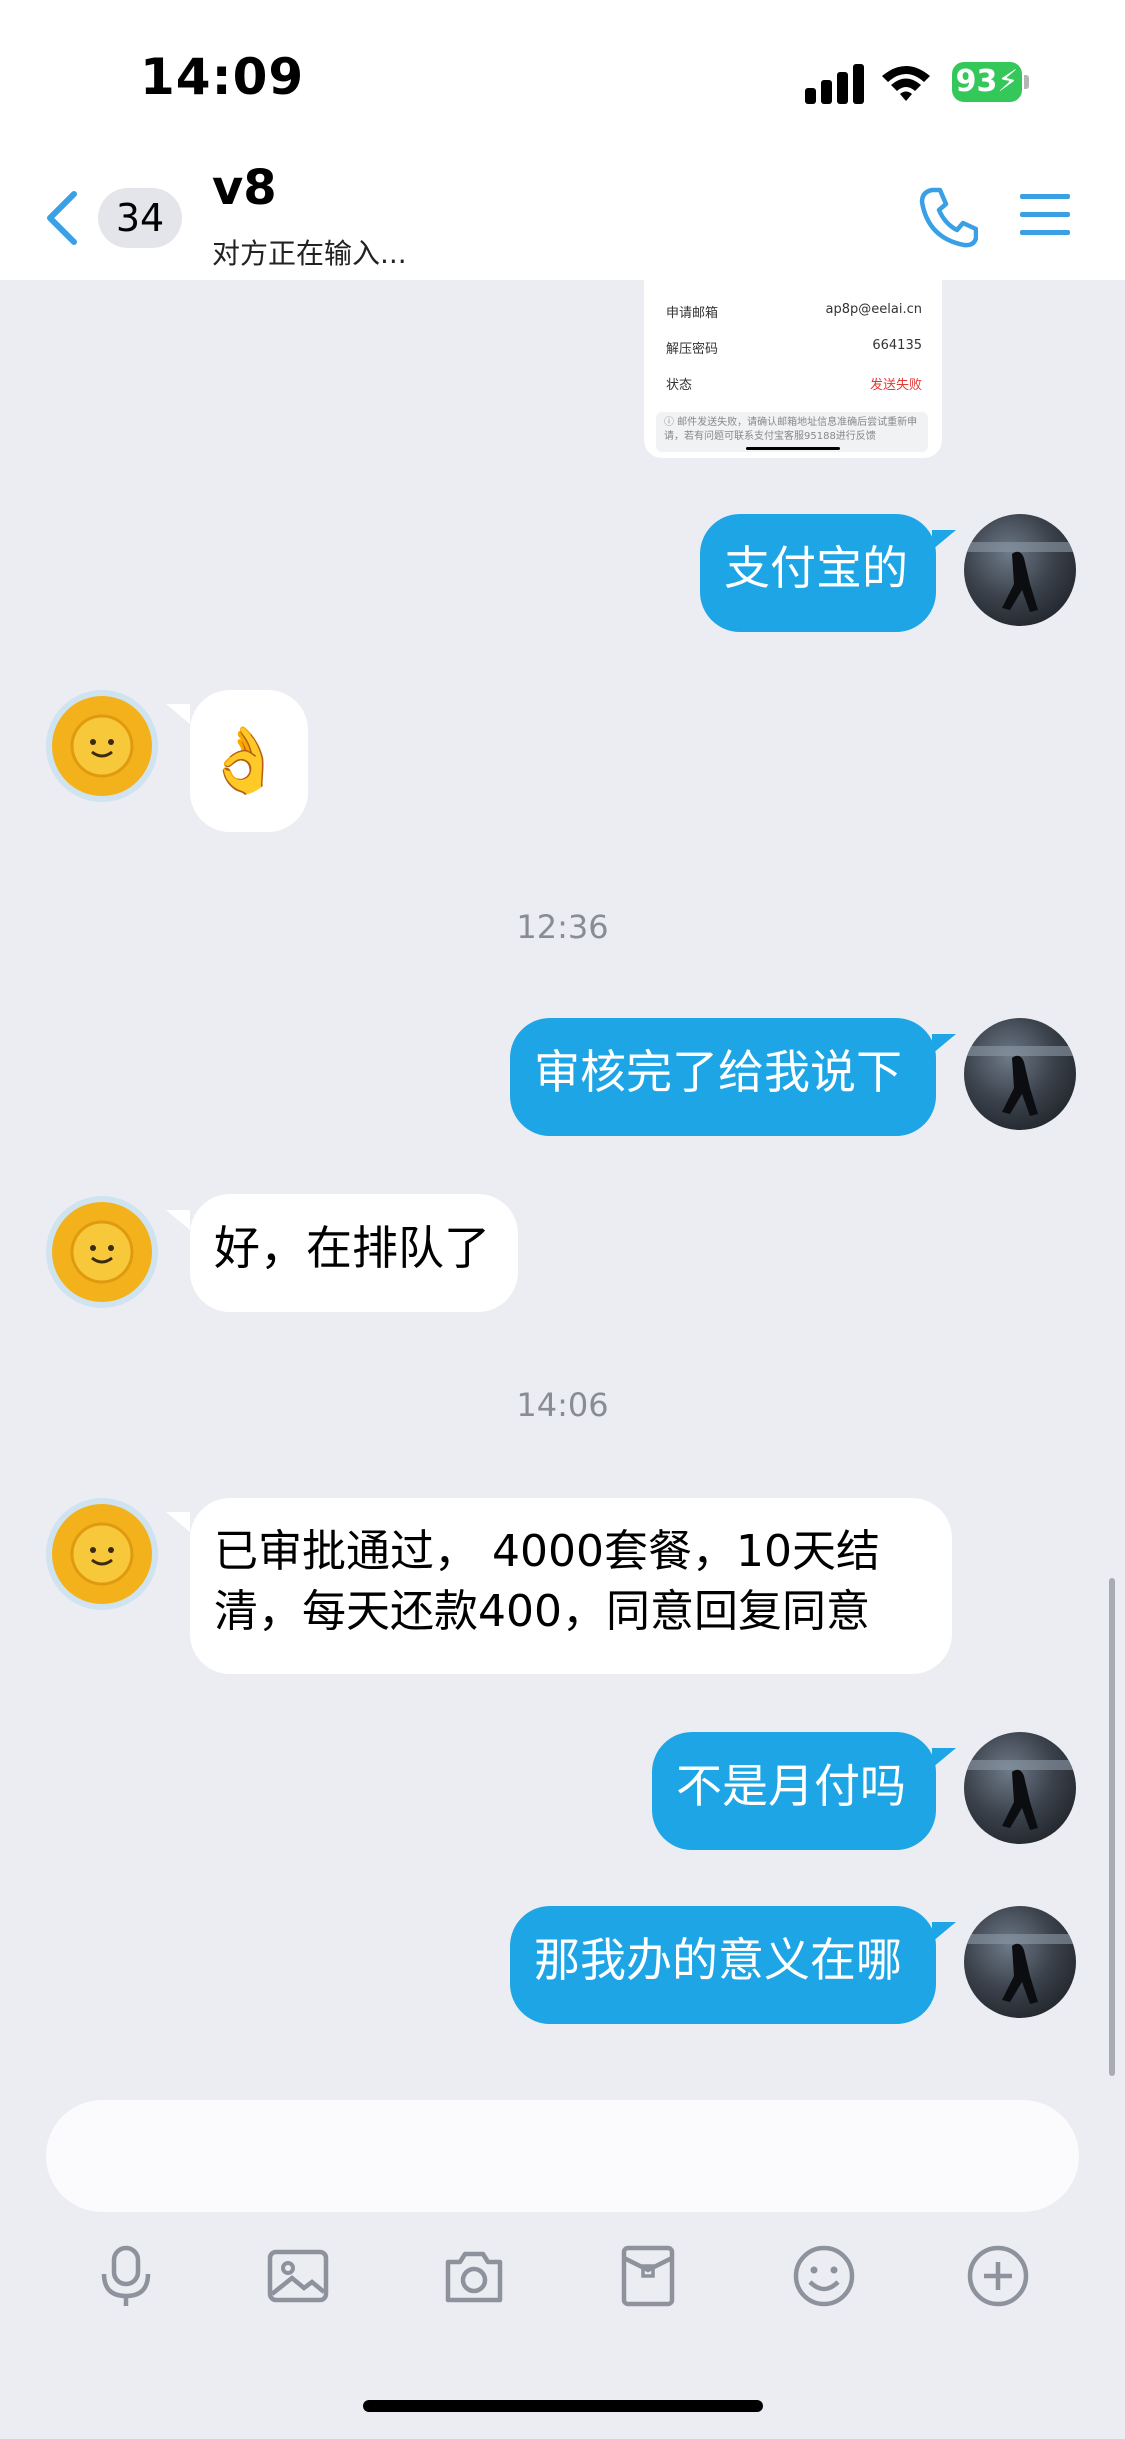  I want to click on scrollbar, so click(1112, 1827).